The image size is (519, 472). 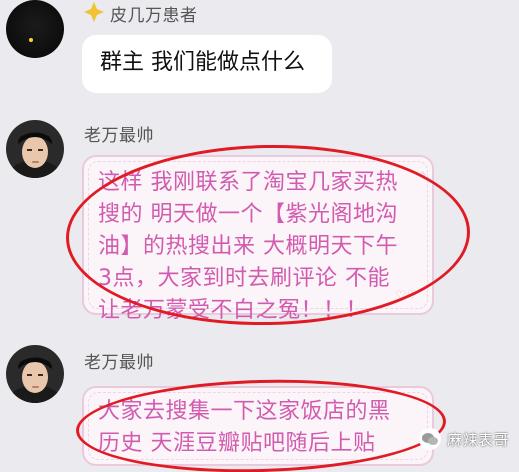 I want to click on watermark: 麻辣表哥, so click(x=463, y=439).